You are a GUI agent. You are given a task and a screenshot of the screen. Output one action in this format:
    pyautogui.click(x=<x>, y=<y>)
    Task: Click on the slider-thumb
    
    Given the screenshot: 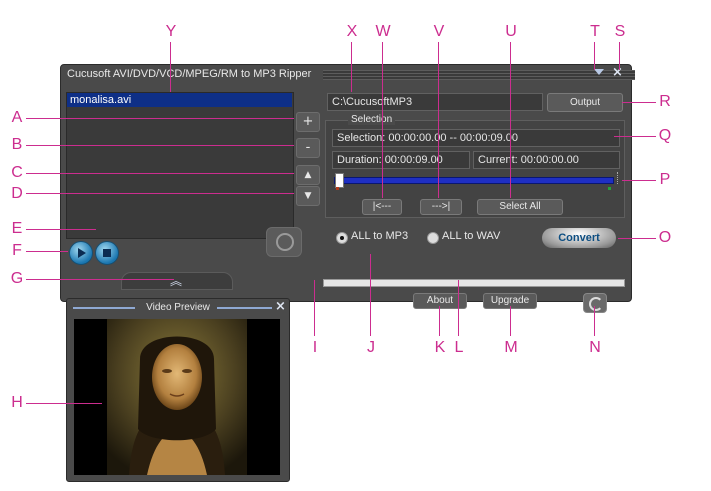 What is the action you would take?
    pyautogui.click(x=339, y=180)
    